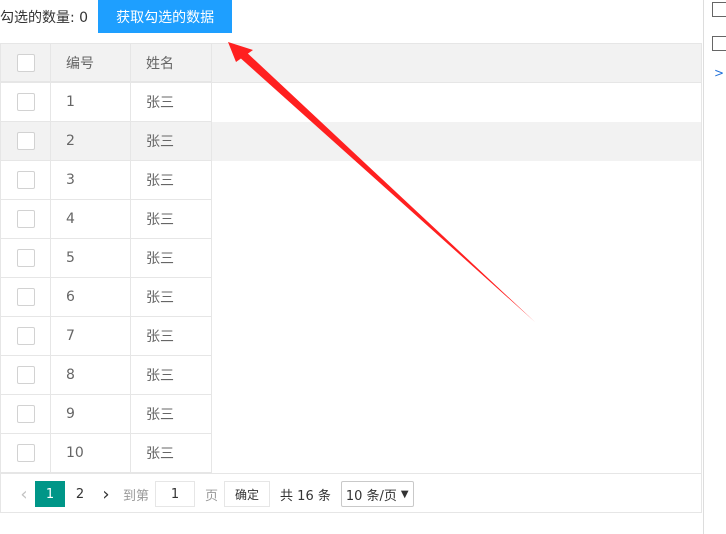 This screenshot has width=726, height=534. What do you see at coordinates (212, 496) in the screenshot?
I see `goto-suffix: 页` at bounding box center [212, 496].